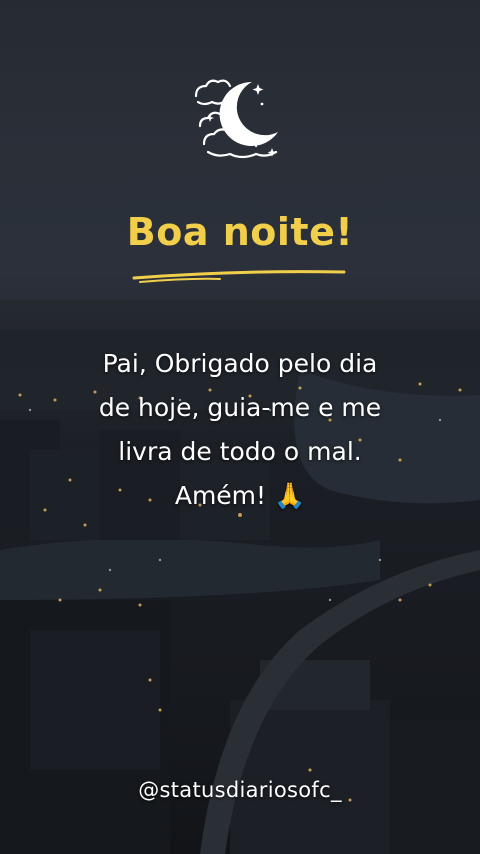  What do you see at coordinates (240, 495) in the screenshot?
I see `message-line: Amém! 🙏` at bounding box center [240, 495].